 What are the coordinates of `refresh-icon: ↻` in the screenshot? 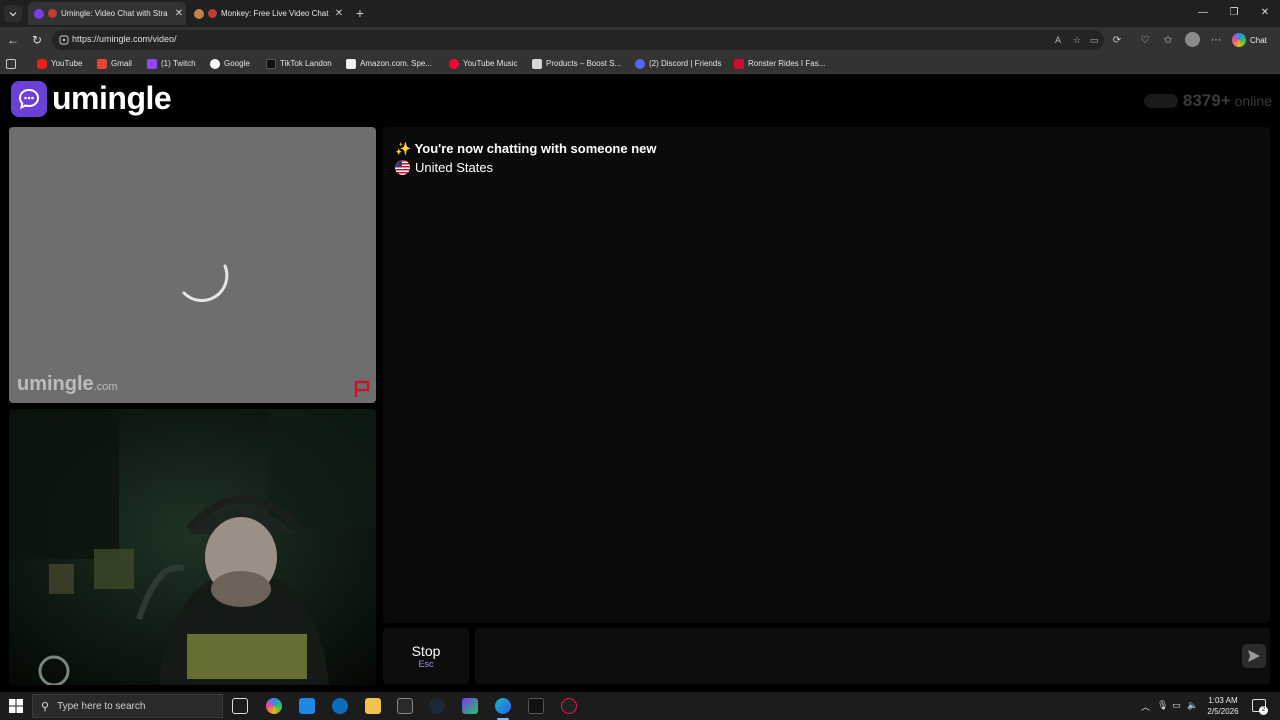 It's located at (37, 40).